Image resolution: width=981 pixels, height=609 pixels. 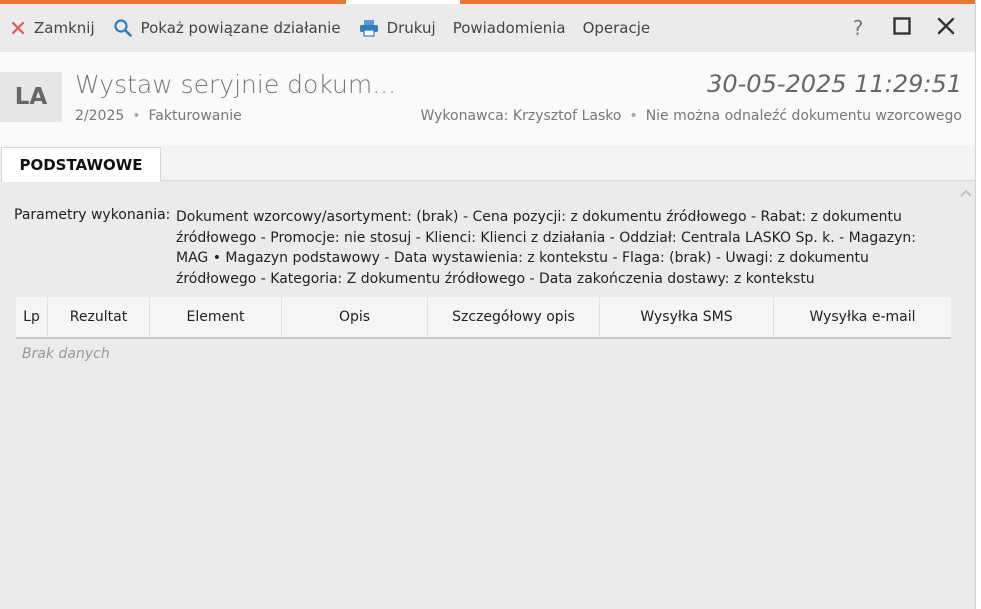 What do you see at coordinates (31, 97) in the screenshot?
I see `avatar: LA` at bounding box center [31, 97].